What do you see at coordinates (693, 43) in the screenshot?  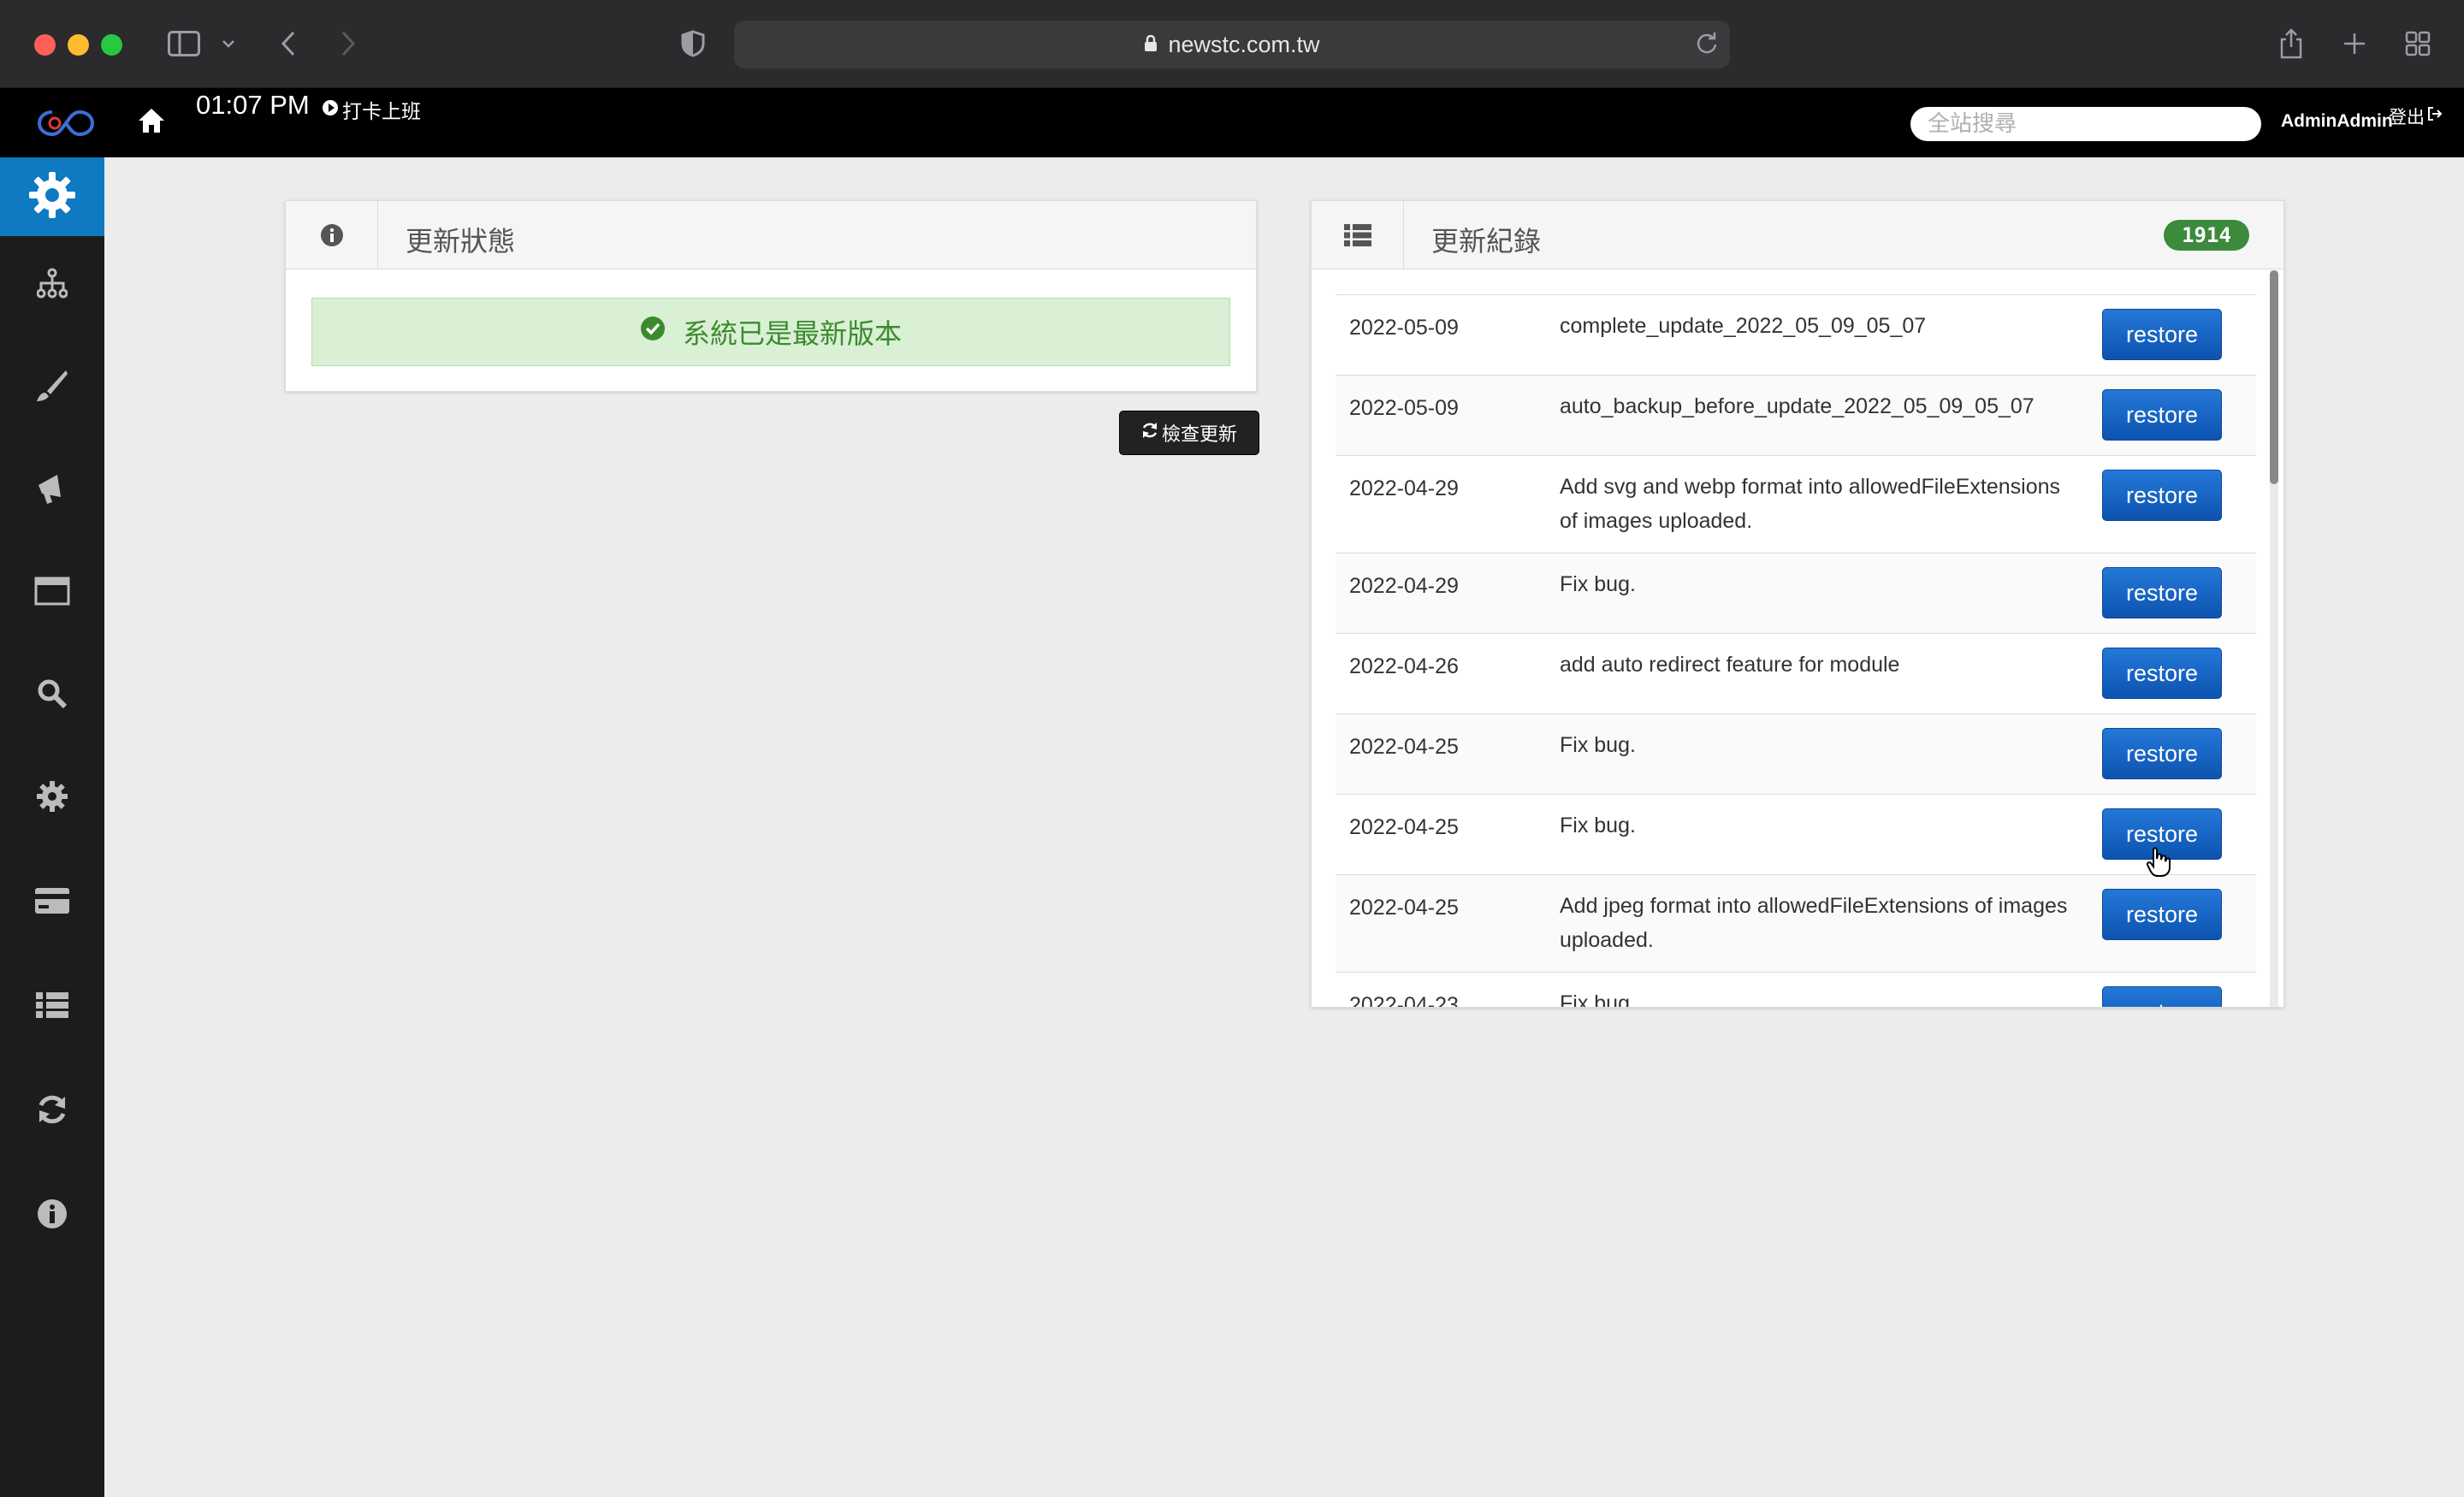 I see `shield-icon` at bounding box center [693, 43].